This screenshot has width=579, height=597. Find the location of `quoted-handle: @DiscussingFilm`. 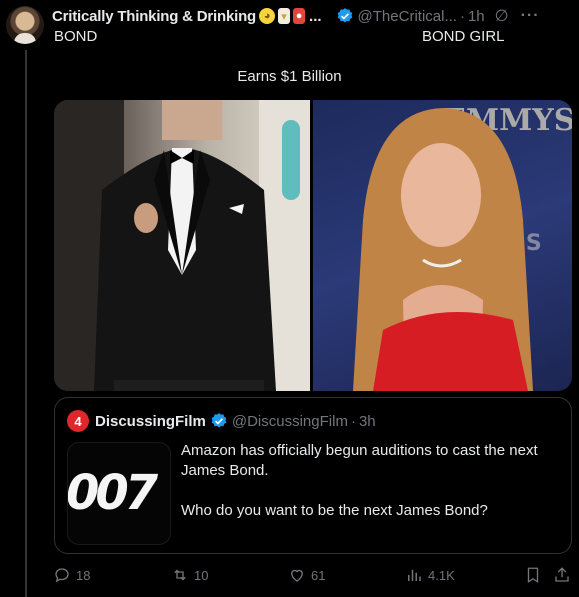

quoted-handle: @DiscussingFilm is located at coordinates (290, 421).